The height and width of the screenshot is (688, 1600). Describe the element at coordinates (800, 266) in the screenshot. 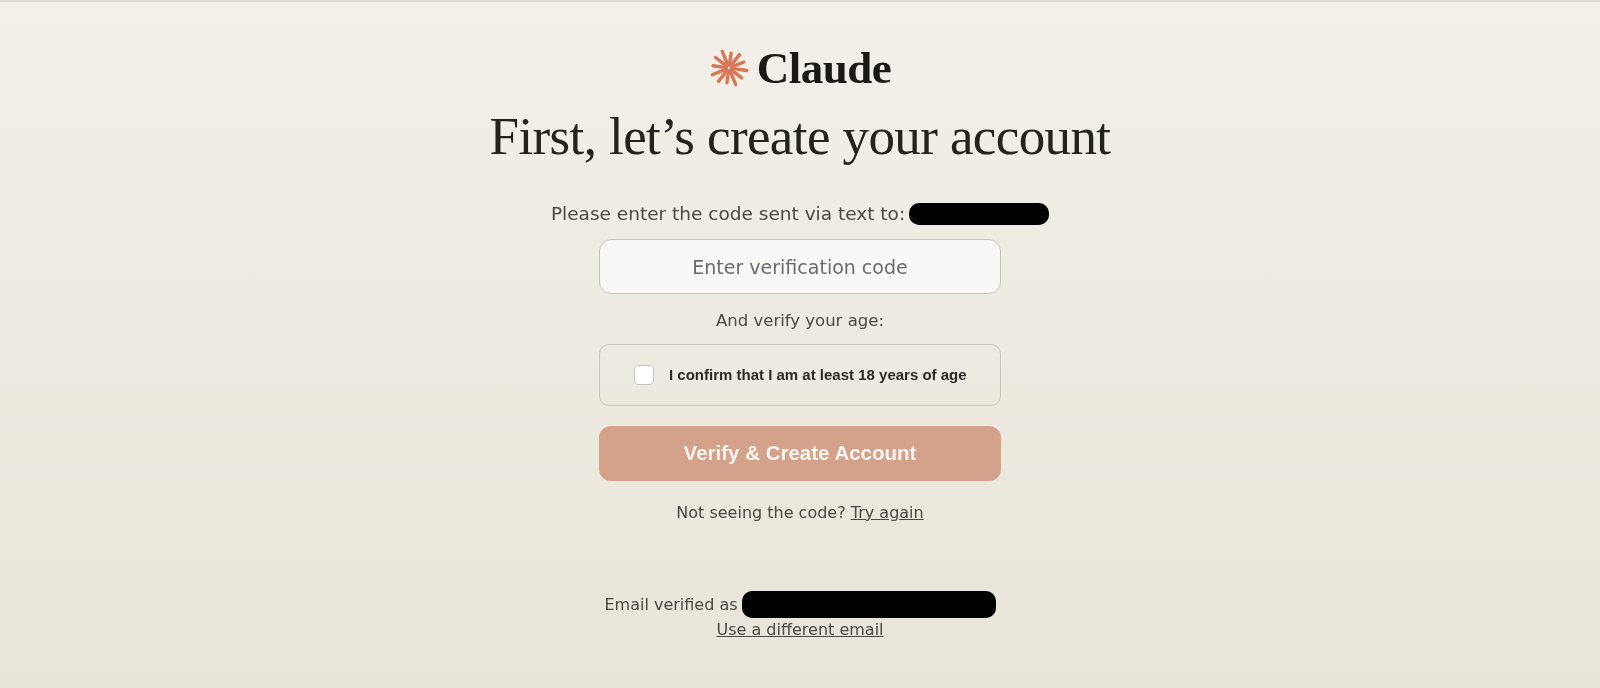

I see `verification-code-field: Enter verification code` at that location.